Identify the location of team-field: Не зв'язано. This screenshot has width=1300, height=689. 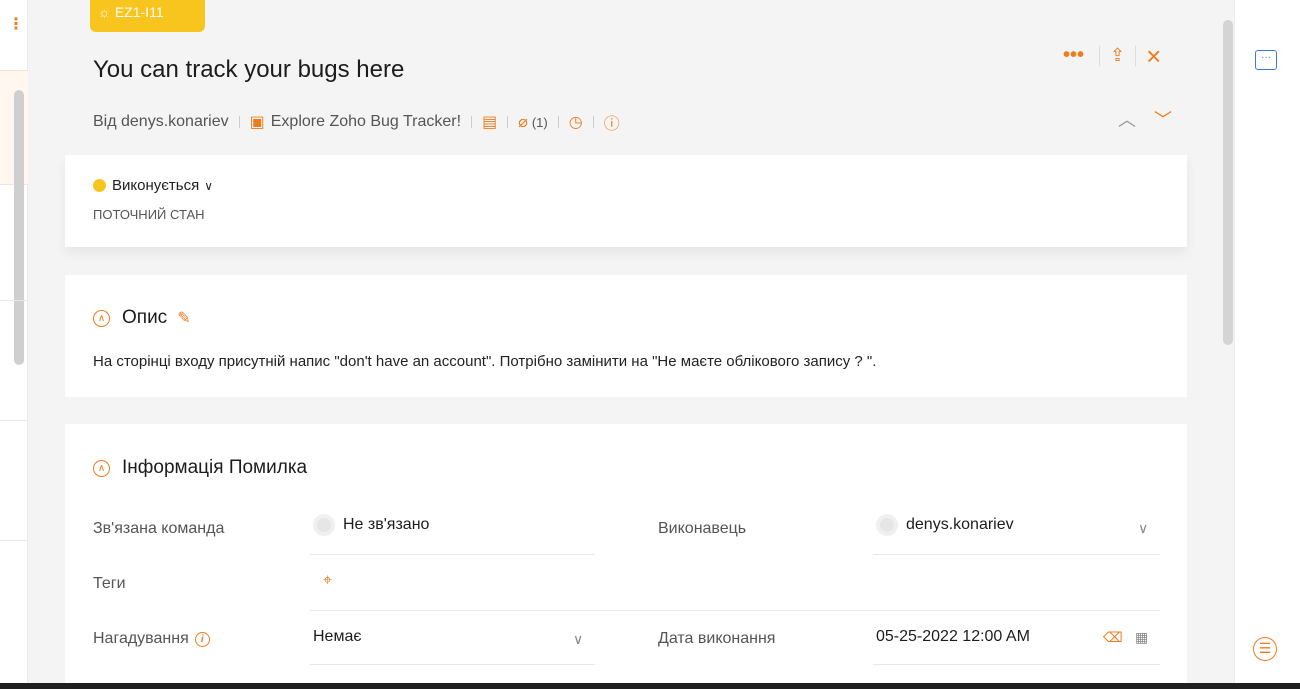
(371, 525).